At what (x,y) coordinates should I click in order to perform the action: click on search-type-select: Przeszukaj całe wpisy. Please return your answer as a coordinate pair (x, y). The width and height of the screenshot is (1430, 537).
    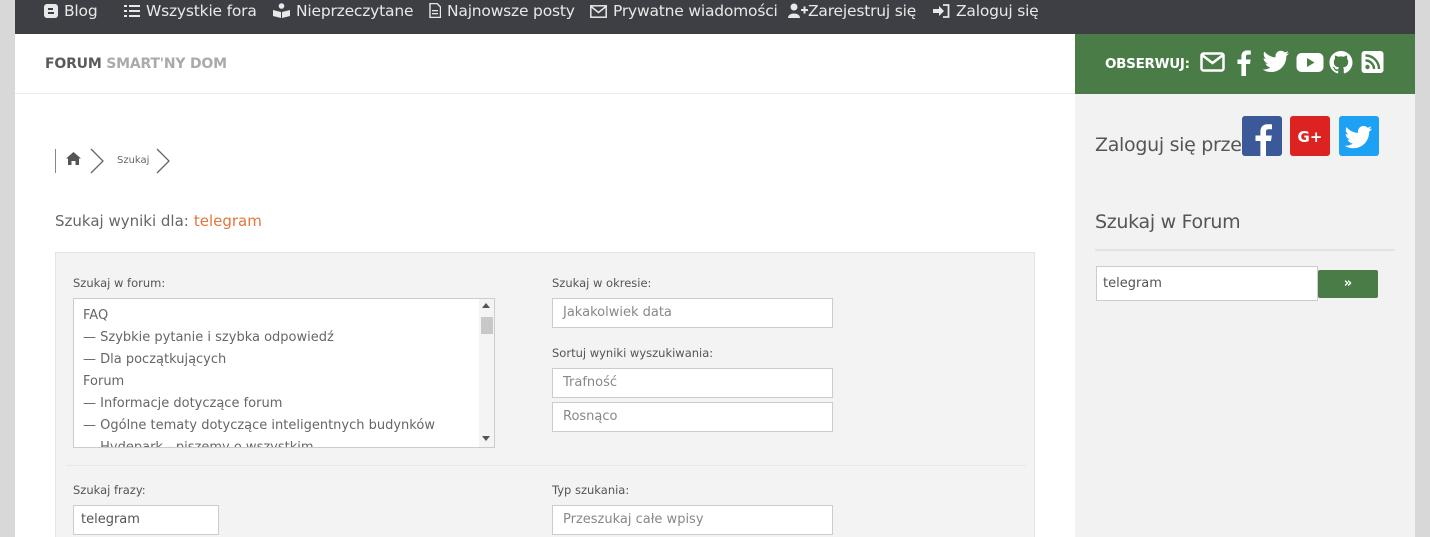
    Looking at the image, I should click on (692, 520).